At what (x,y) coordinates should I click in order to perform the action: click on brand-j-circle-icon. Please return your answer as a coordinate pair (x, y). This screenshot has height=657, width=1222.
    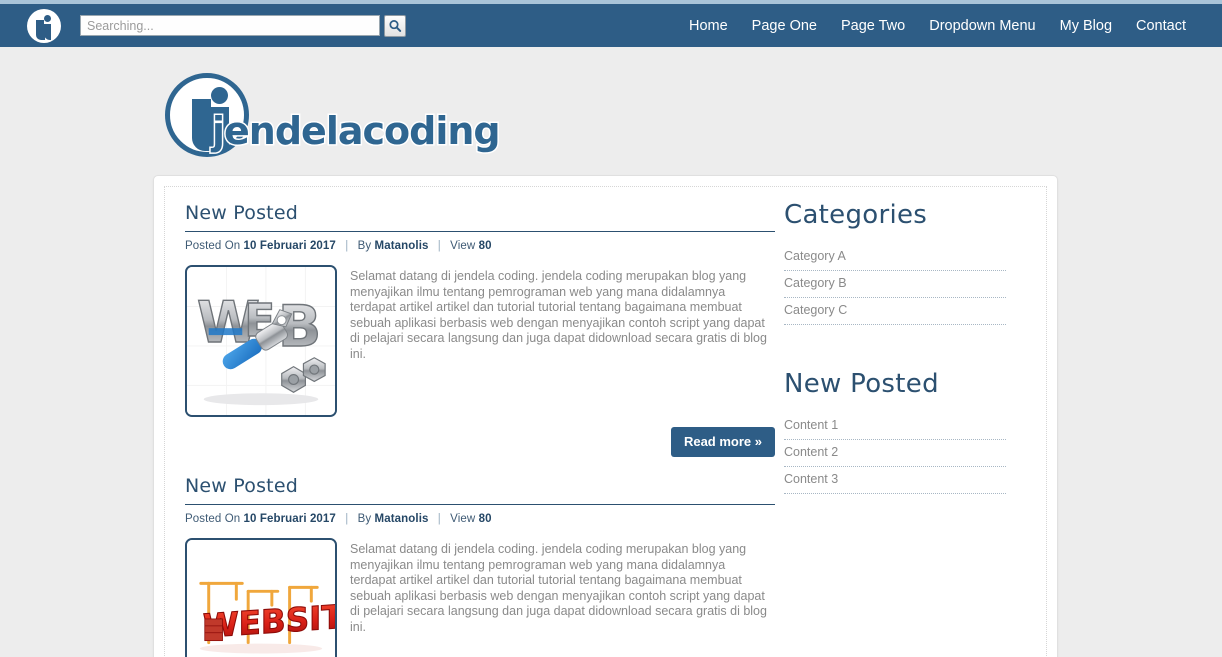
    Looking at the image, I should click on (44, 25).